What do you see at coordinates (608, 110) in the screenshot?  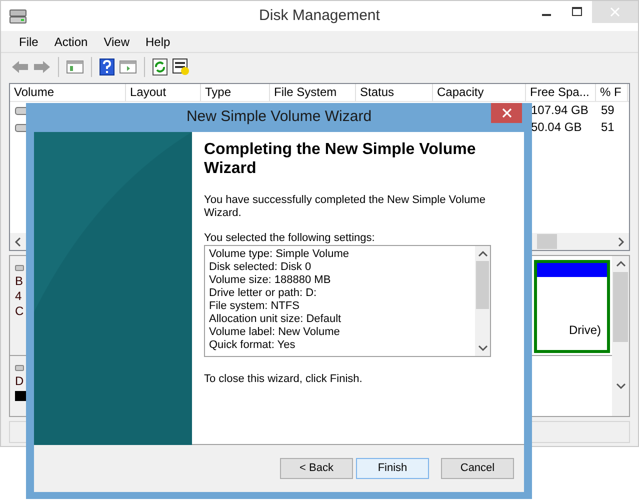 I see `table-cell-text: 59` at bounding box center [608, 110].